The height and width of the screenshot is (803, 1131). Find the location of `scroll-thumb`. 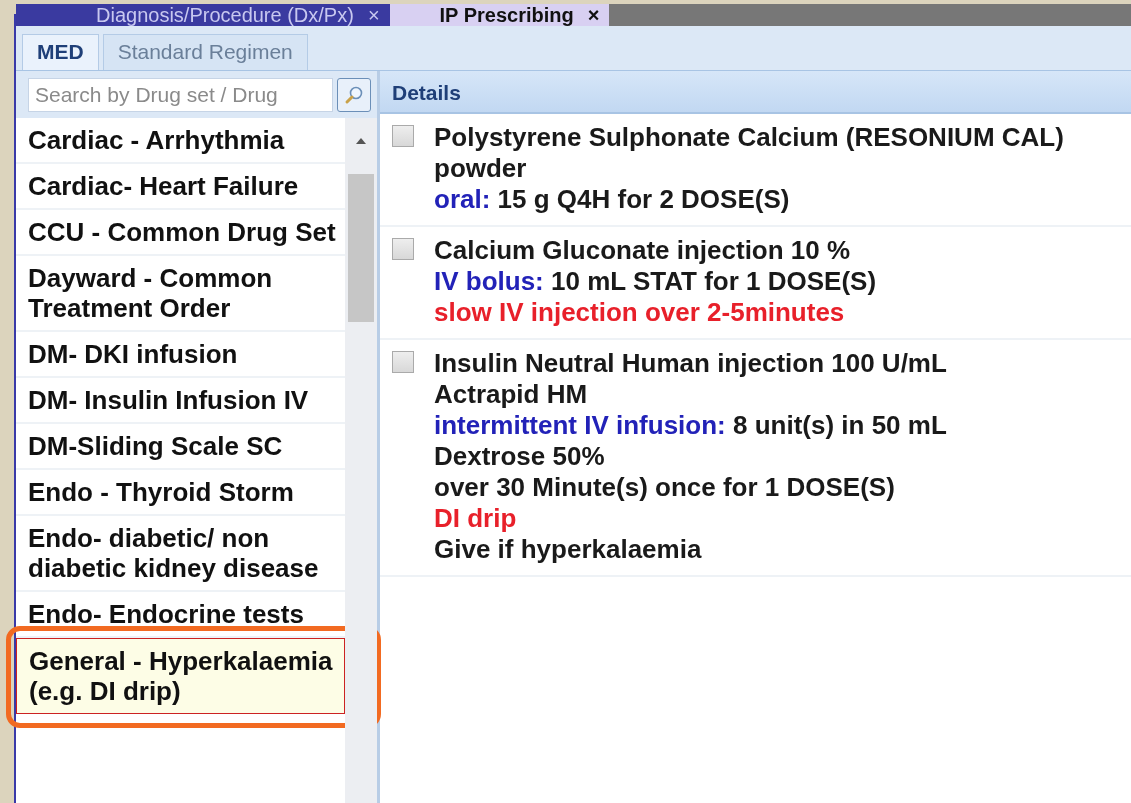

scroll-thumb is located at coordinates (361, 248).